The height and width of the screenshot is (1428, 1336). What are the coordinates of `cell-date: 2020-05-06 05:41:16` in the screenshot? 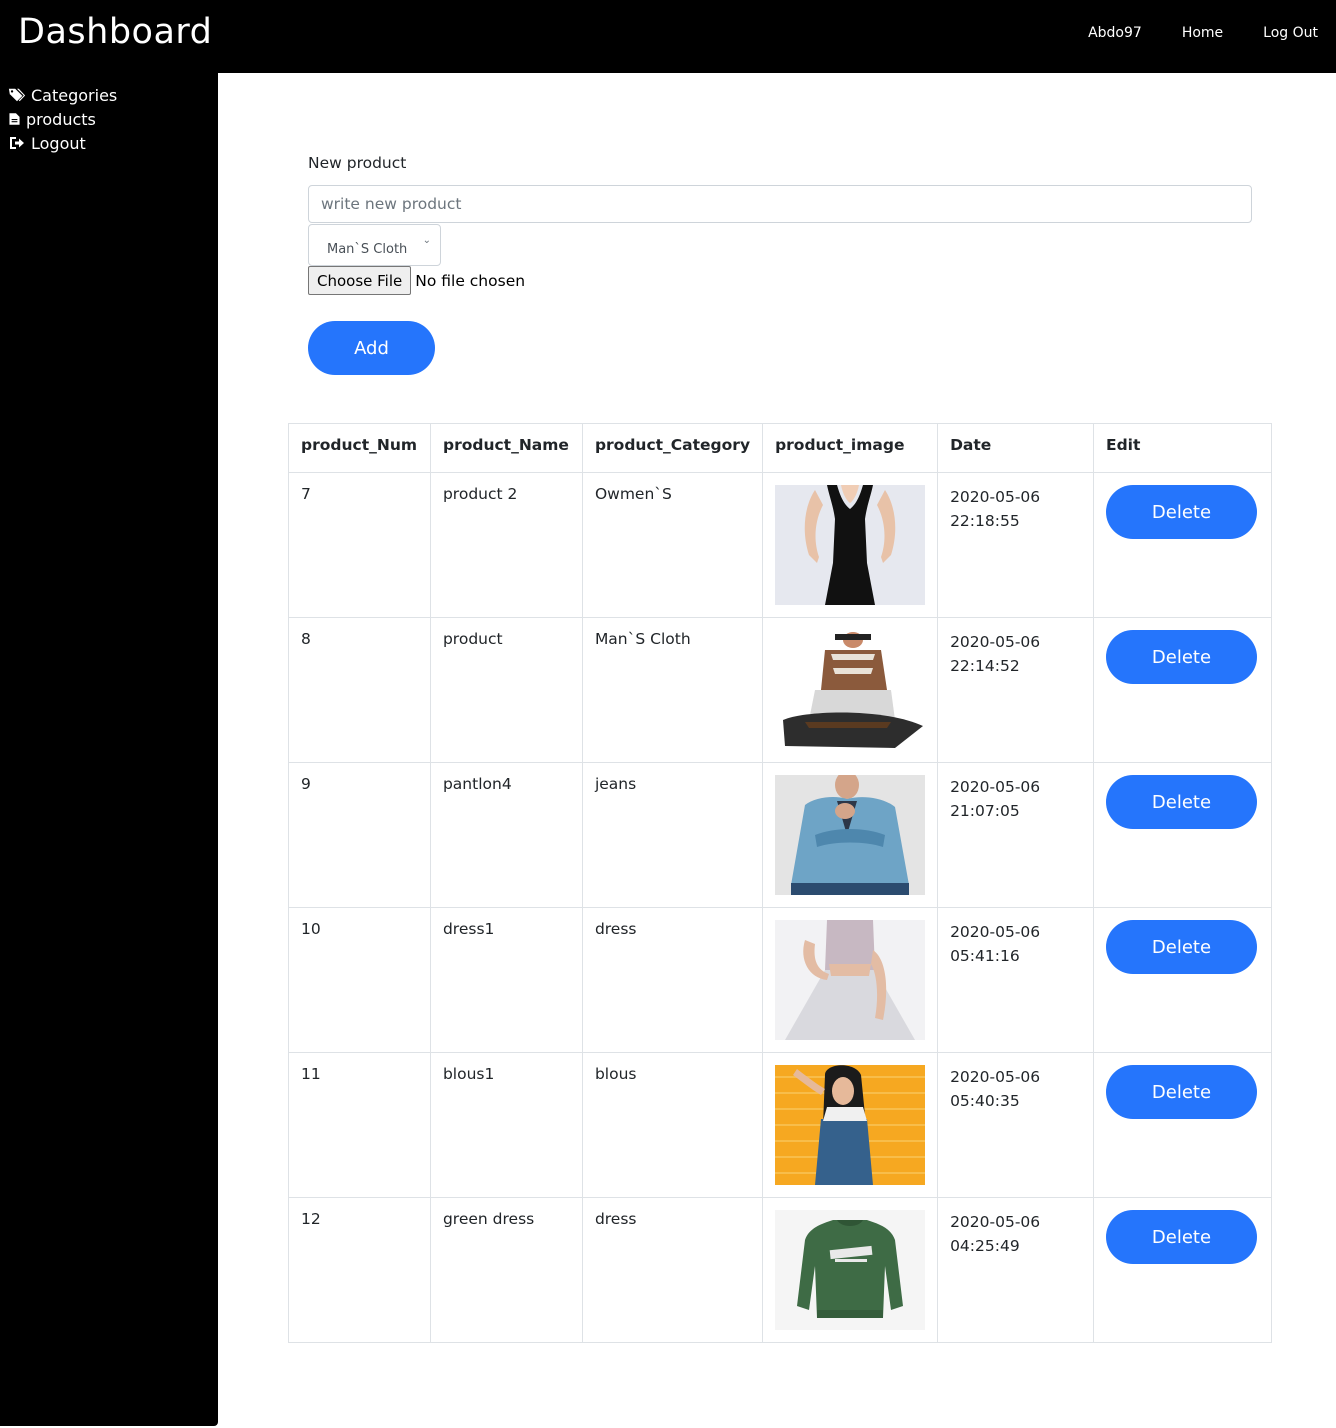 It's located at (1015, 980).